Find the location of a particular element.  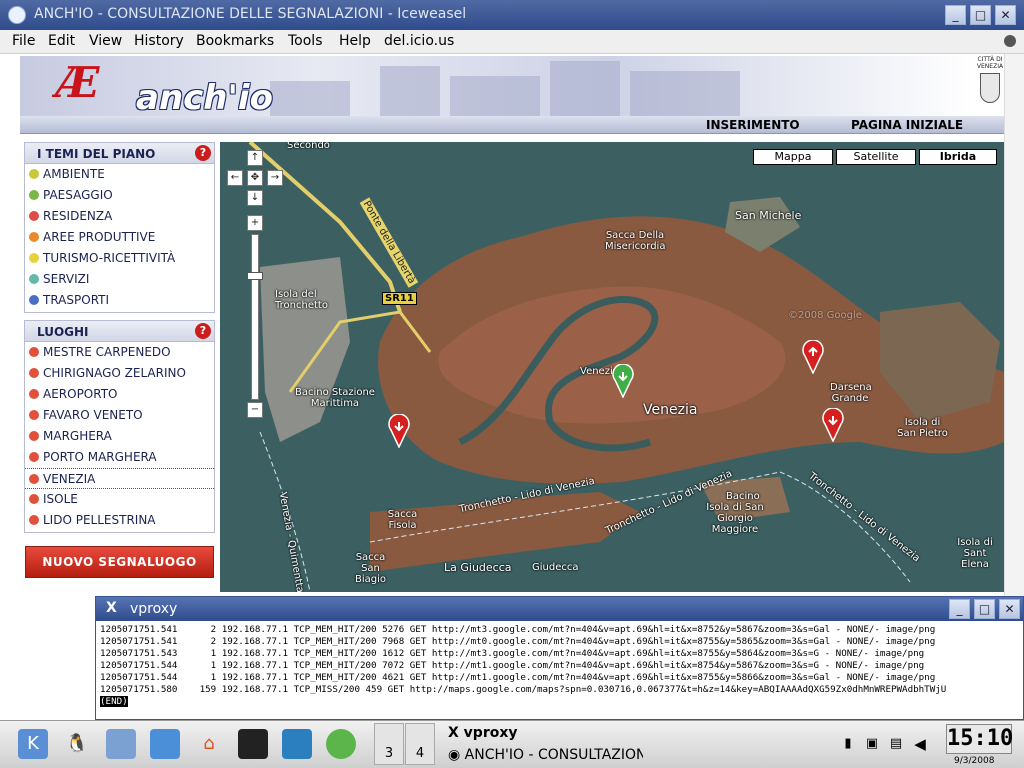

luogo-item: LIDO PELLESTRINA is located at coordinates (119, 520).